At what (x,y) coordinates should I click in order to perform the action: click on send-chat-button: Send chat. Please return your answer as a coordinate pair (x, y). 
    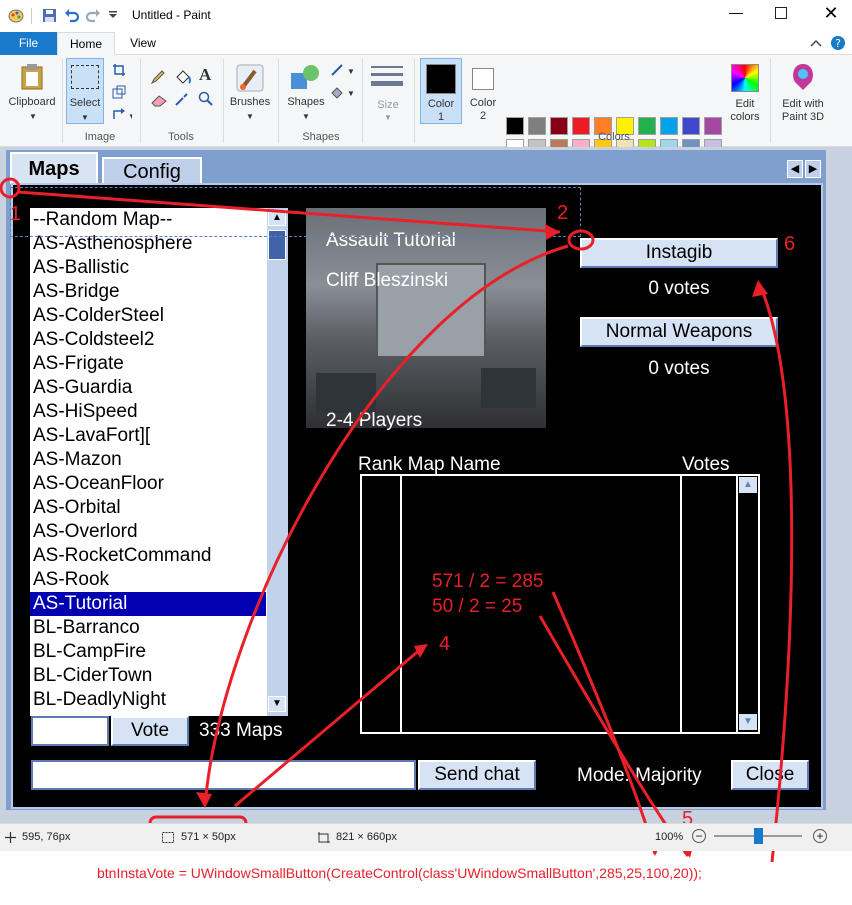
    Looking at the image, I should click on (477, 775).